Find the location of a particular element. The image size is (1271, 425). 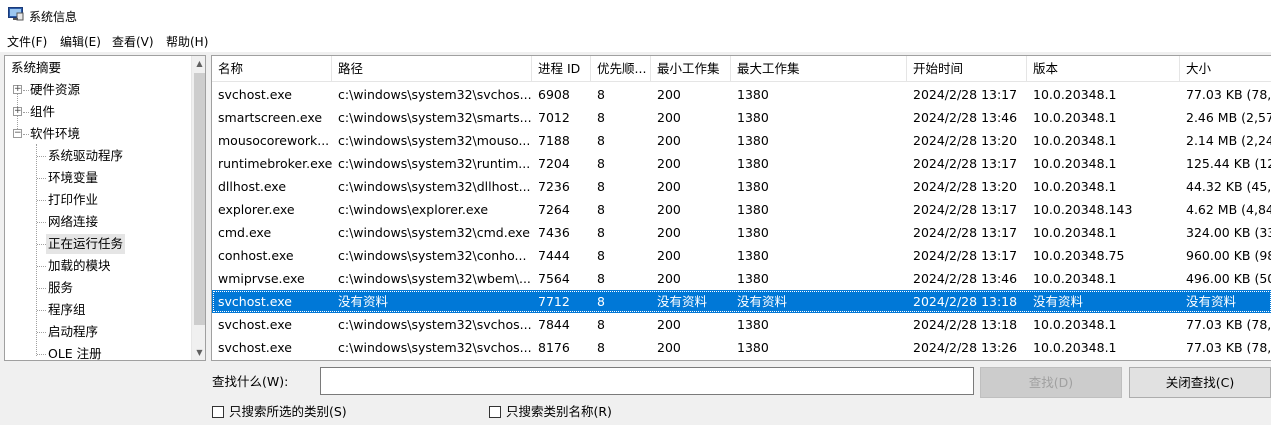

column-header-path: 路径 is located at coordinates (432, 69).